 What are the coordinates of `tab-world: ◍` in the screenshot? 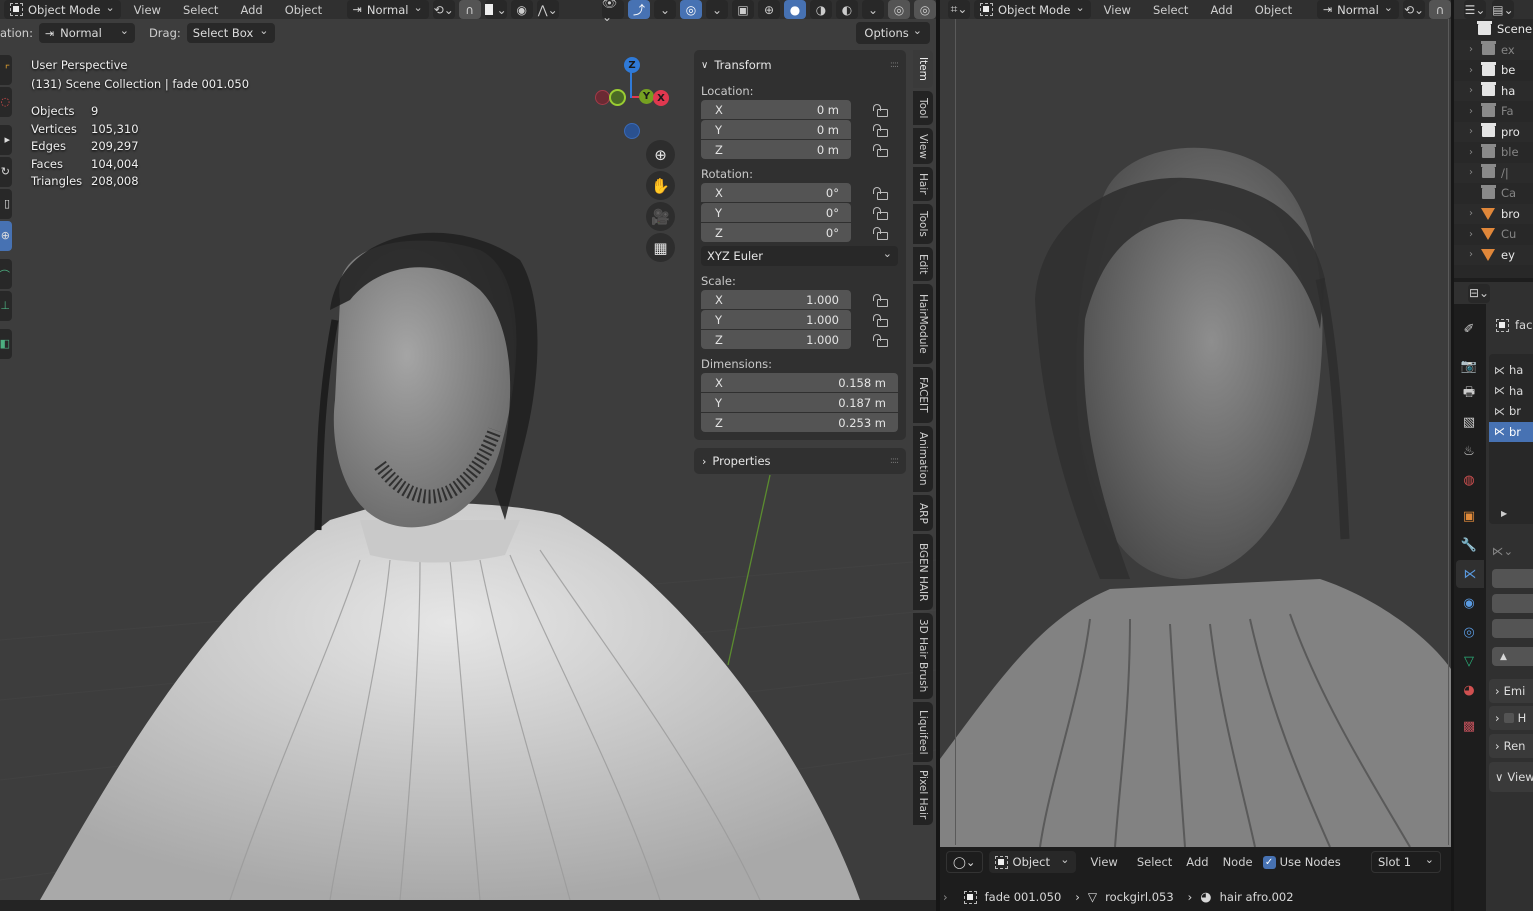 It's located at (1469, 480).